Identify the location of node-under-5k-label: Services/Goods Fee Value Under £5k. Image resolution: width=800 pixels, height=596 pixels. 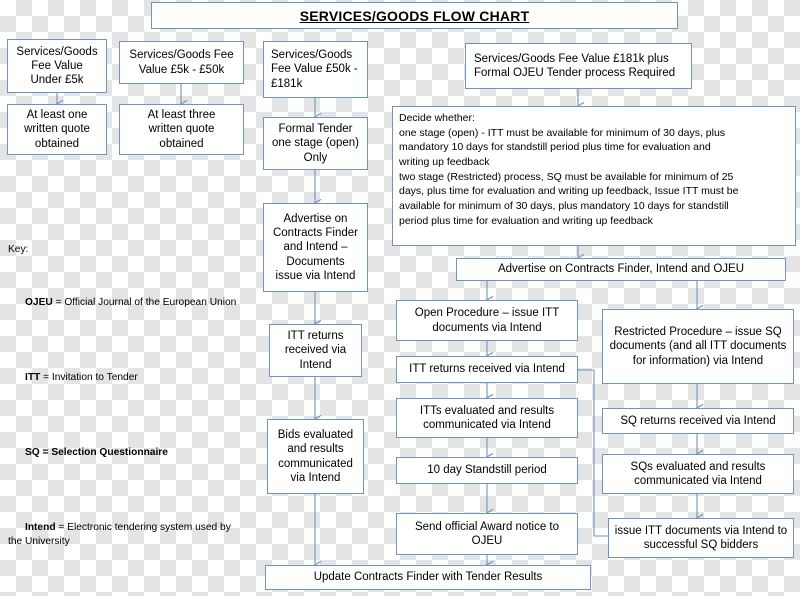
(57, 65).